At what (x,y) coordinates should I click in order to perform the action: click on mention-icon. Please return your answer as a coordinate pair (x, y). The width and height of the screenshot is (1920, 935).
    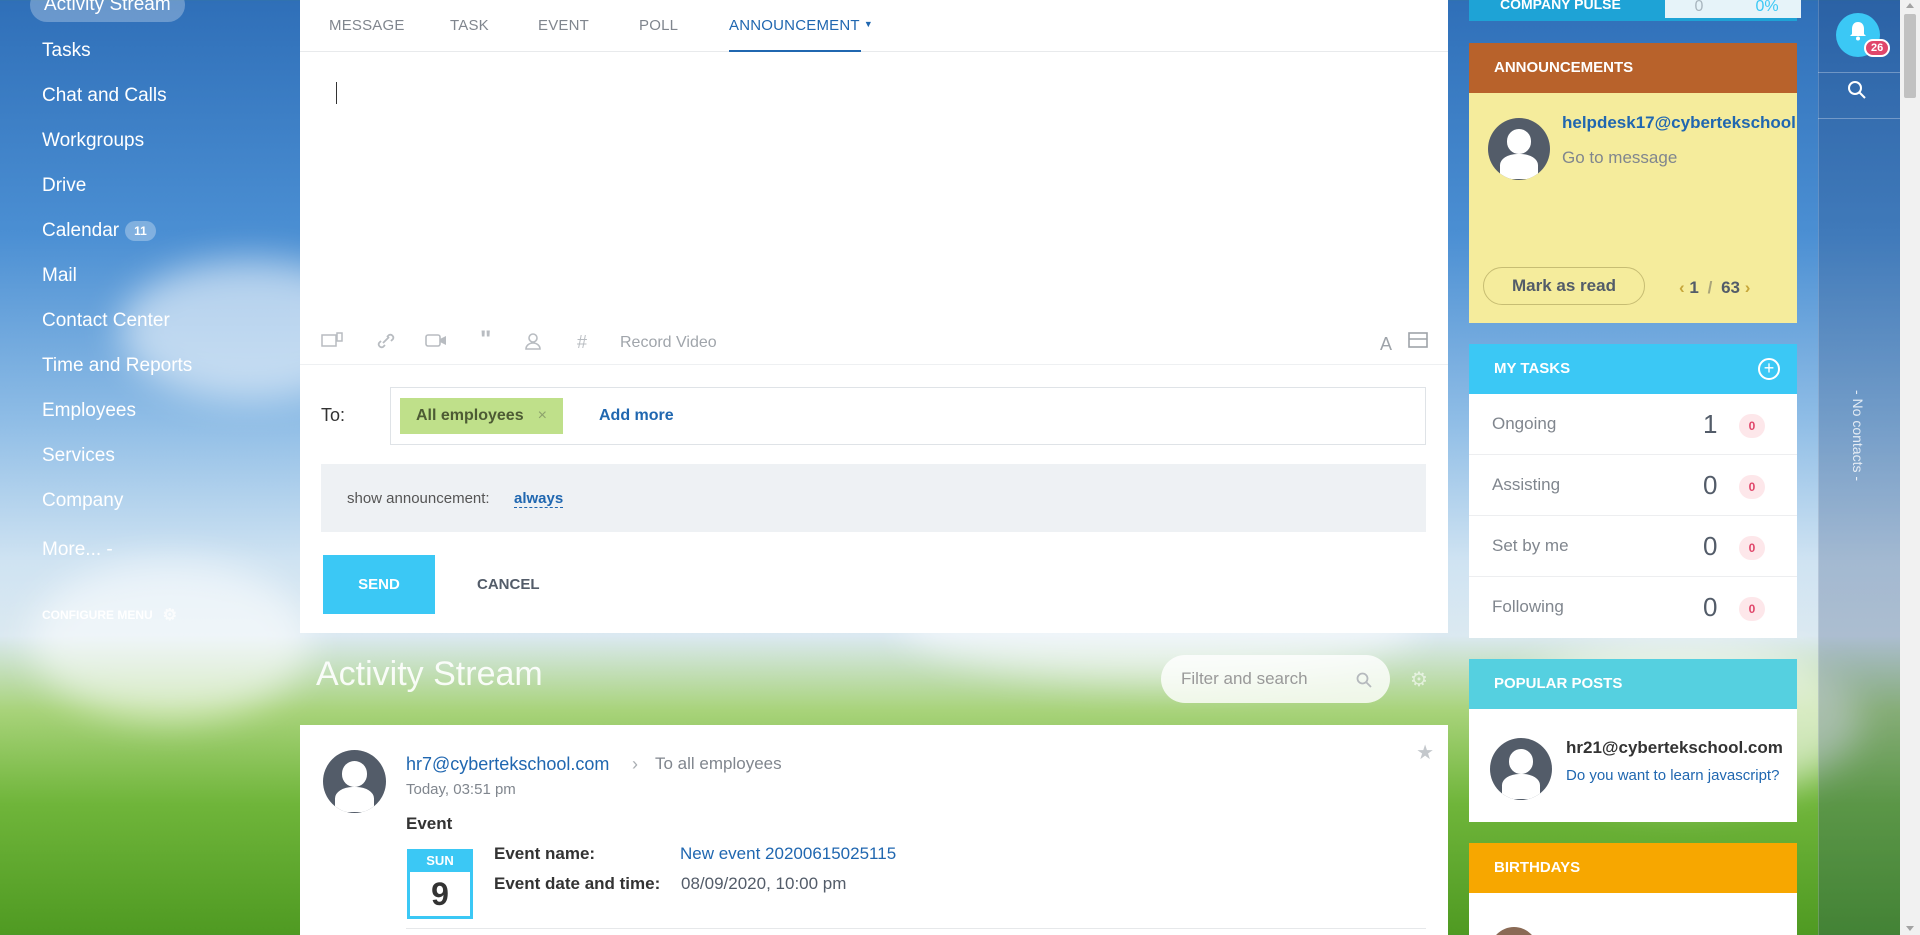
    Looking at the image, I should click on (533, 343).